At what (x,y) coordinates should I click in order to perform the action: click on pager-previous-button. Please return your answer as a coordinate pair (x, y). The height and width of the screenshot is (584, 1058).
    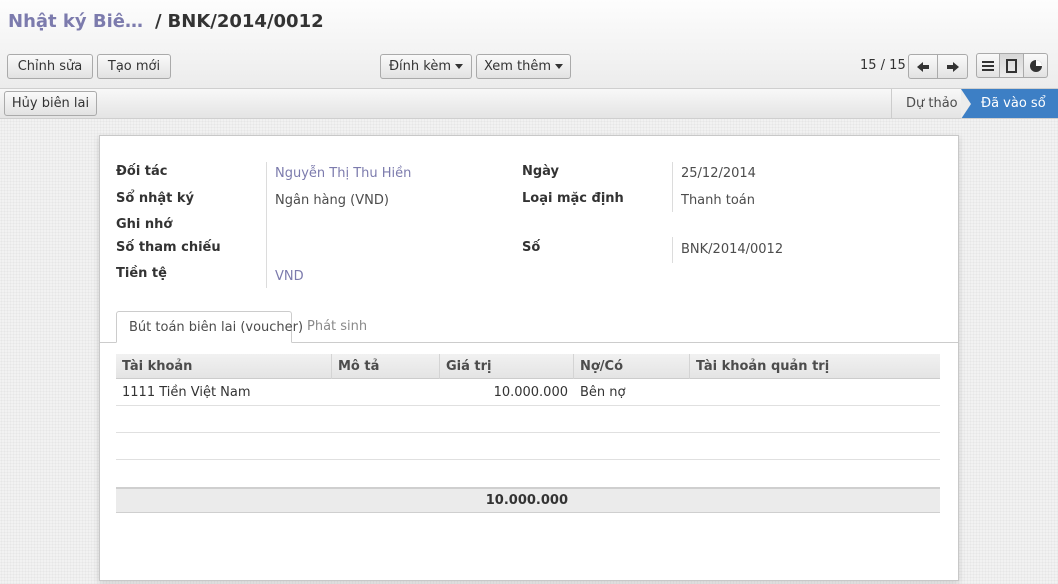
    Looking at the image, I should click on (923, 66).